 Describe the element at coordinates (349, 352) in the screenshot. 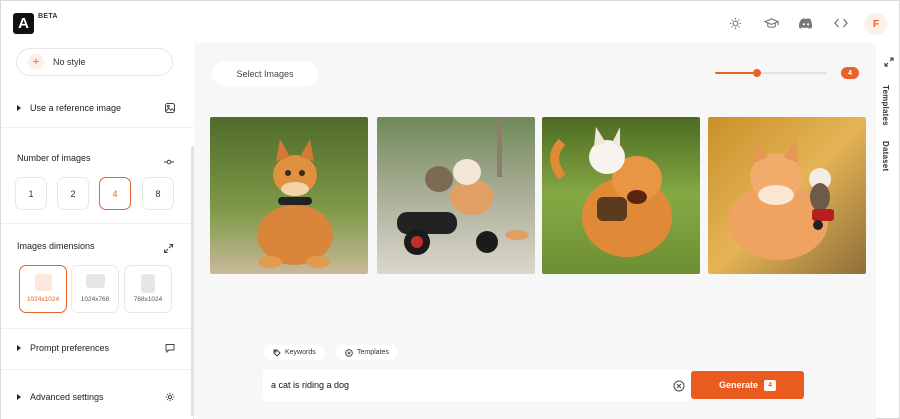

I see `template-icon` at that location.